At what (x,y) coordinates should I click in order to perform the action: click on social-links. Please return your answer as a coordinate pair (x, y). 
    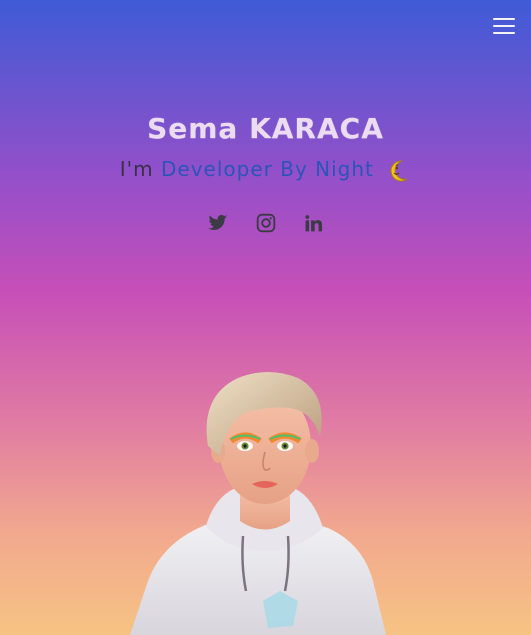
    Looking at the image, I should click on (265, 223).